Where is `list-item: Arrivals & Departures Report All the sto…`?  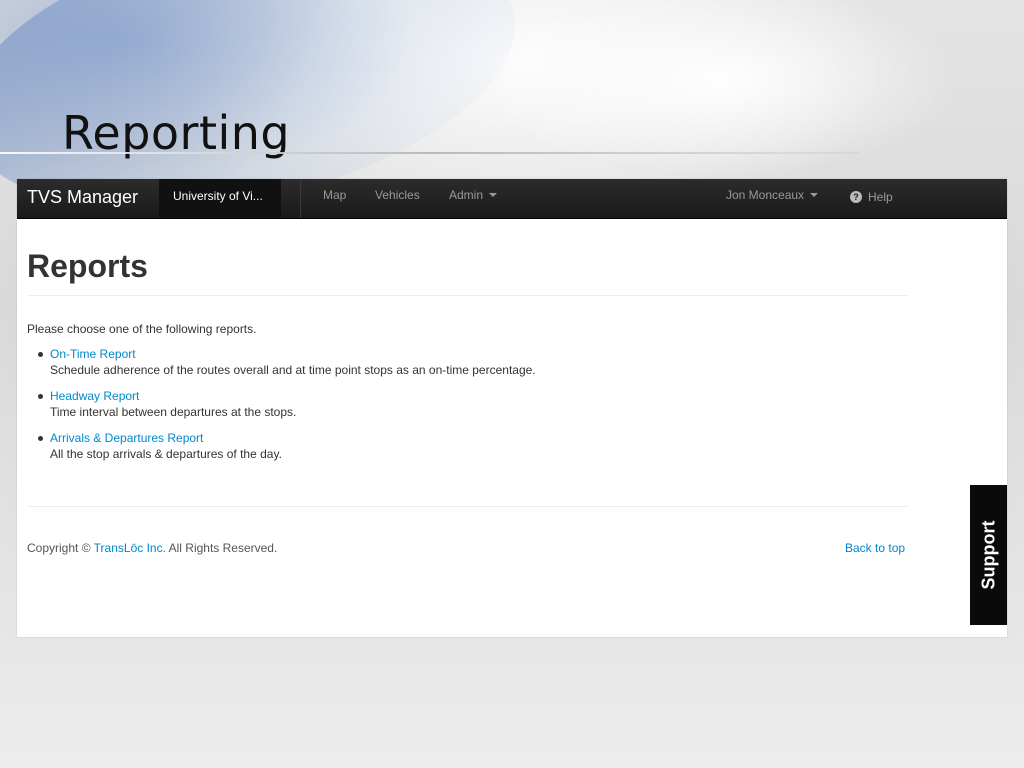
list-item: Arrivals & Departures Report All the sto… is located at coordinates (281, 452).